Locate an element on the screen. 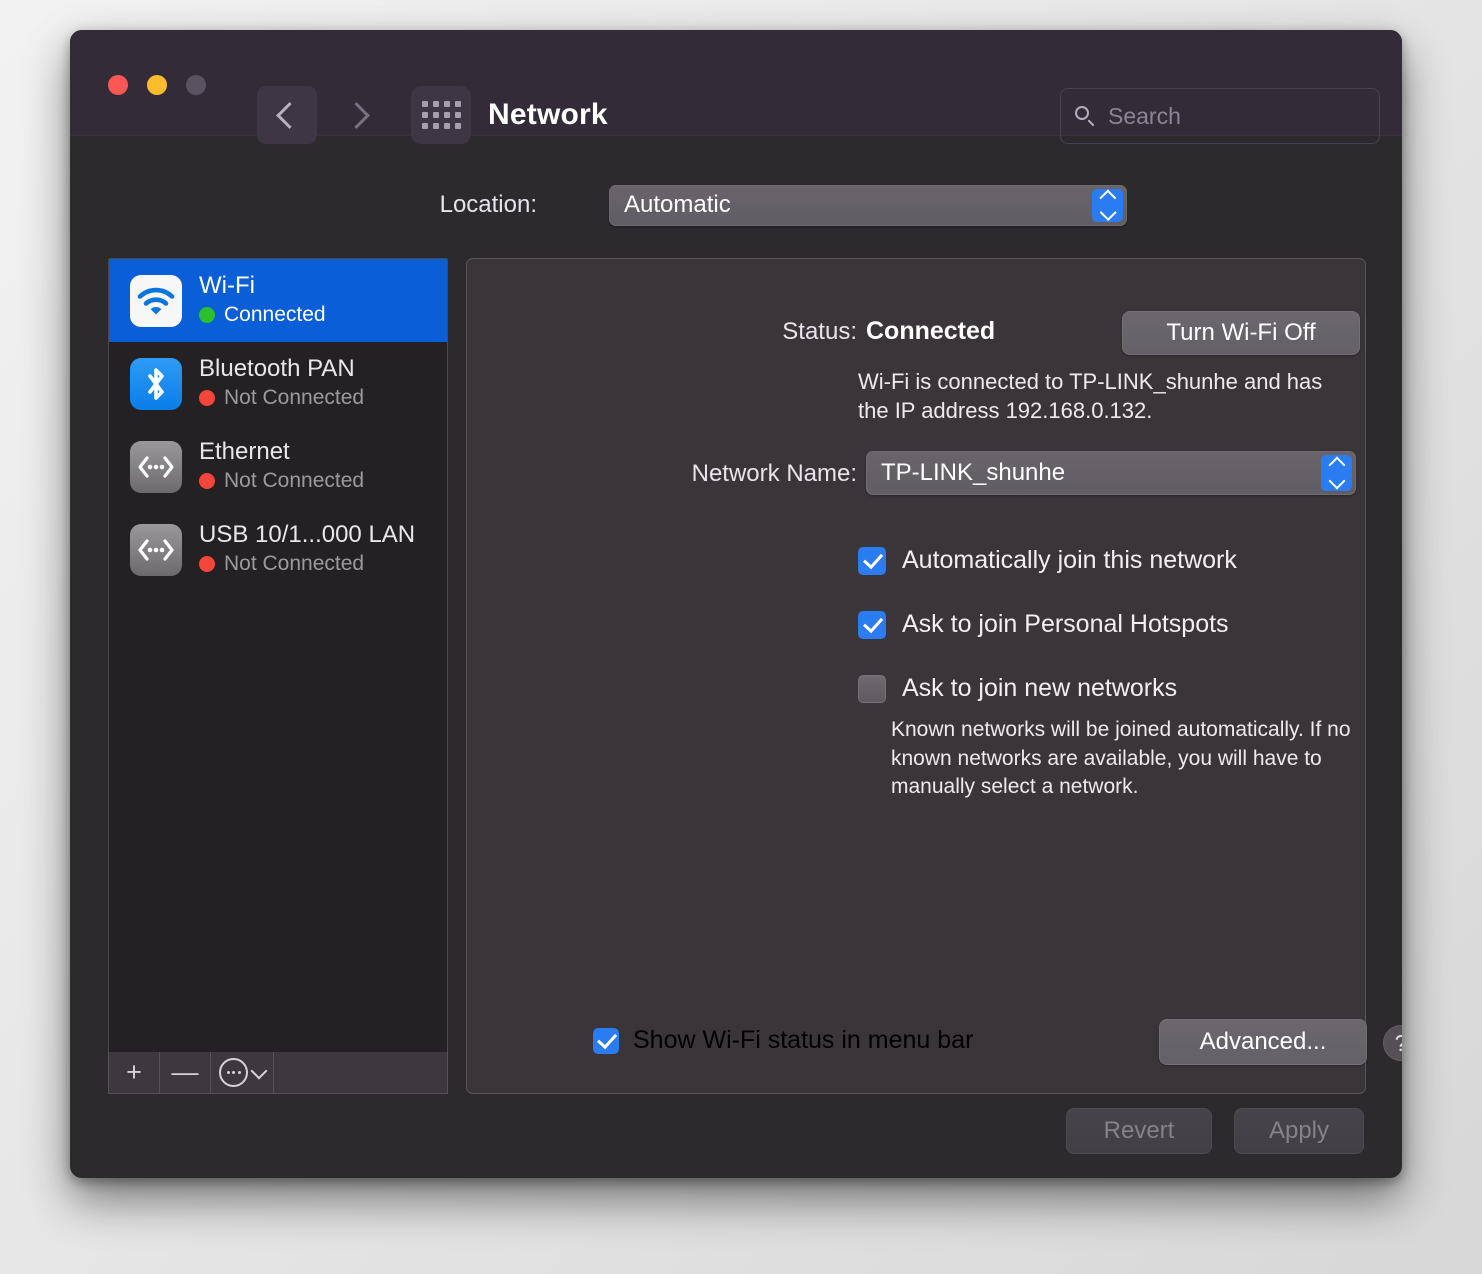 The image size is (1482, 1274). service-list-toolbar: + — is located at coordinates (278, 1073).